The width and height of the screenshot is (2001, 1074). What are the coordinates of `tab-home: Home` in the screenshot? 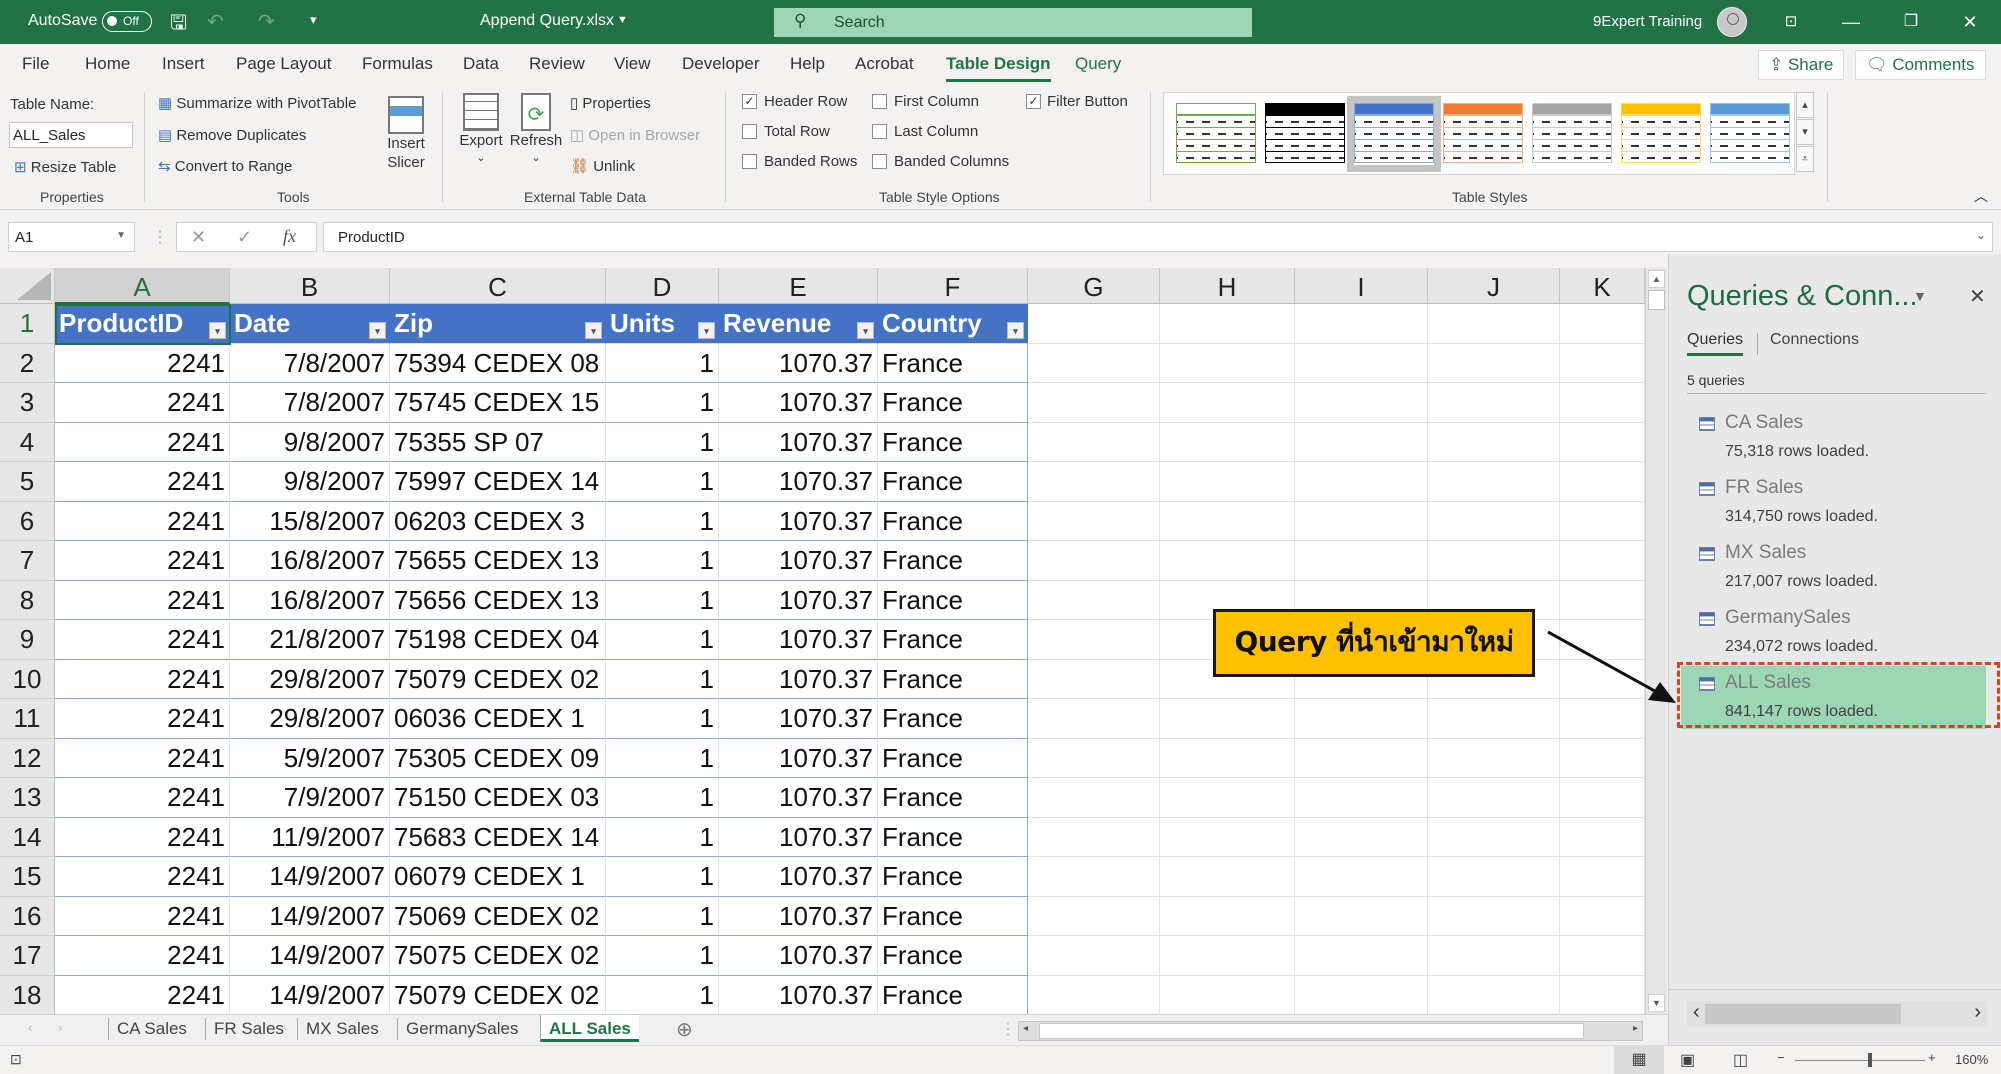 It's located at (107, 64).